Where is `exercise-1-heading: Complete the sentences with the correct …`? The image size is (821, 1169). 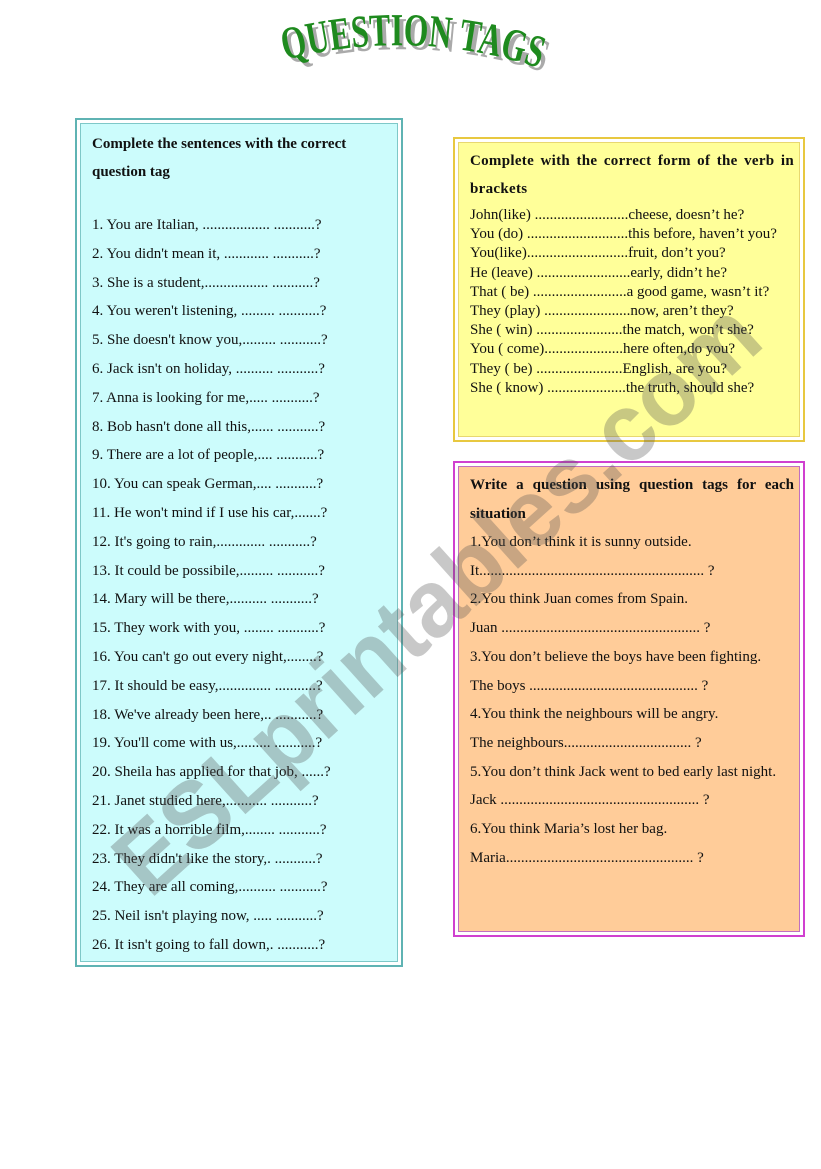
exercise-1-heading: Complete the sentences with the correct … is located at coordinates (219, 158).